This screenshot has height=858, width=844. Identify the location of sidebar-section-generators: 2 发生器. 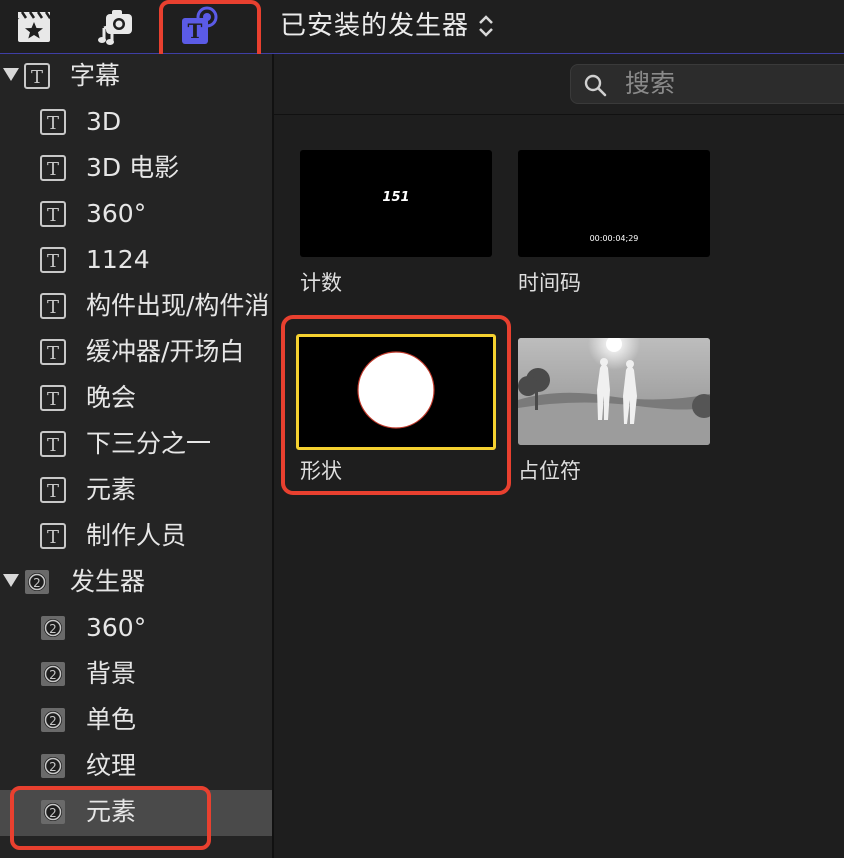
(136, 583).